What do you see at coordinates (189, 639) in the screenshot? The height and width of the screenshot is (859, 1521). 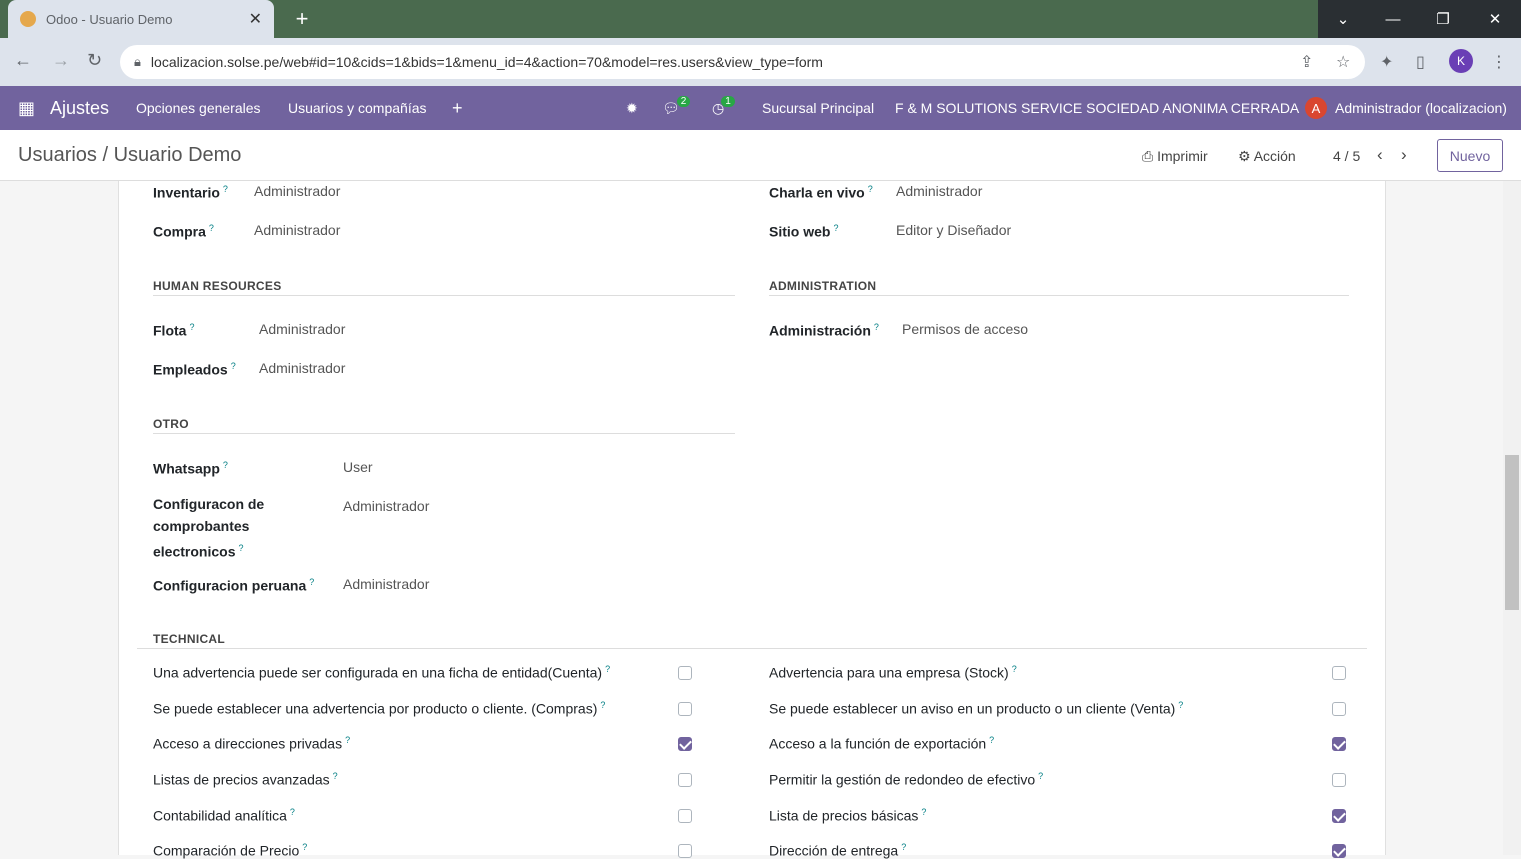 I see `section-technical: TECHNICAL` at bounding box center [189, 639].